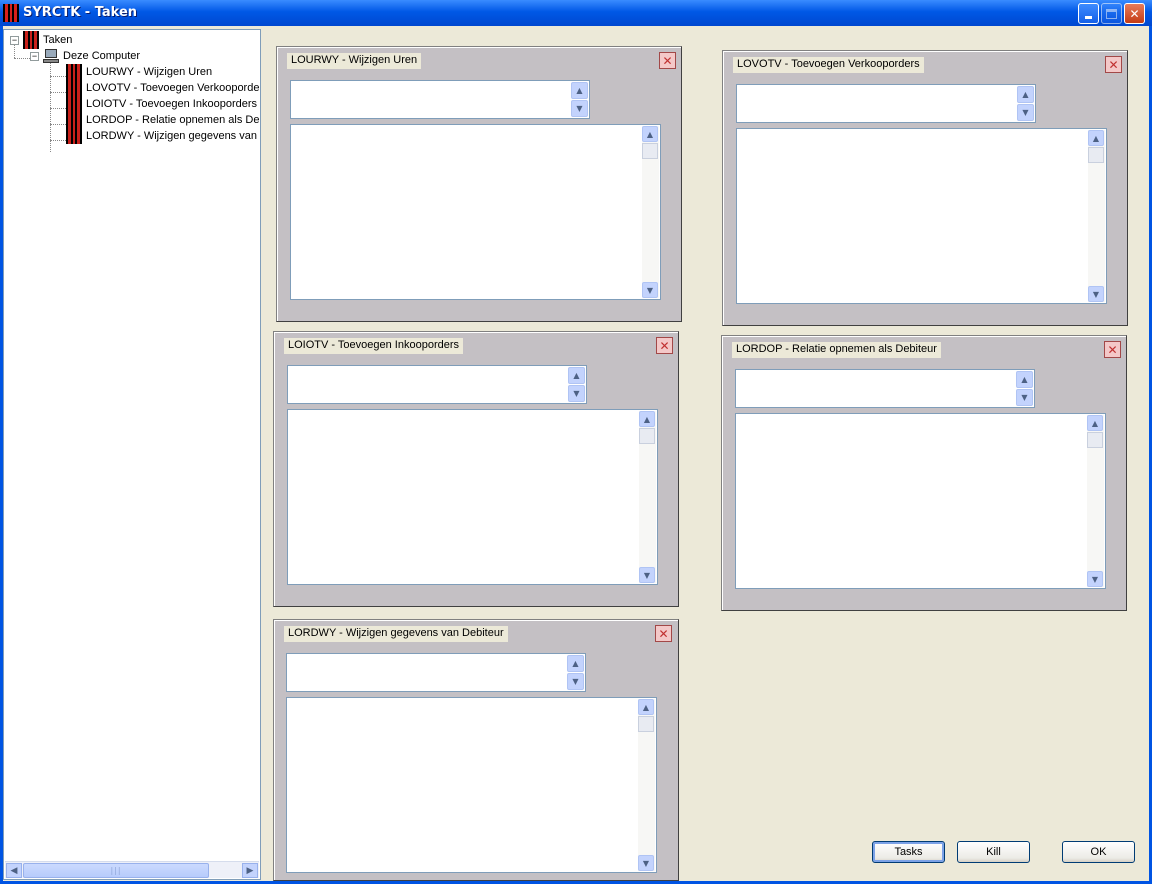 This screenshot has height=884, width=1152. I want to click on scroll-right-button: ▶, so click(250, 870).